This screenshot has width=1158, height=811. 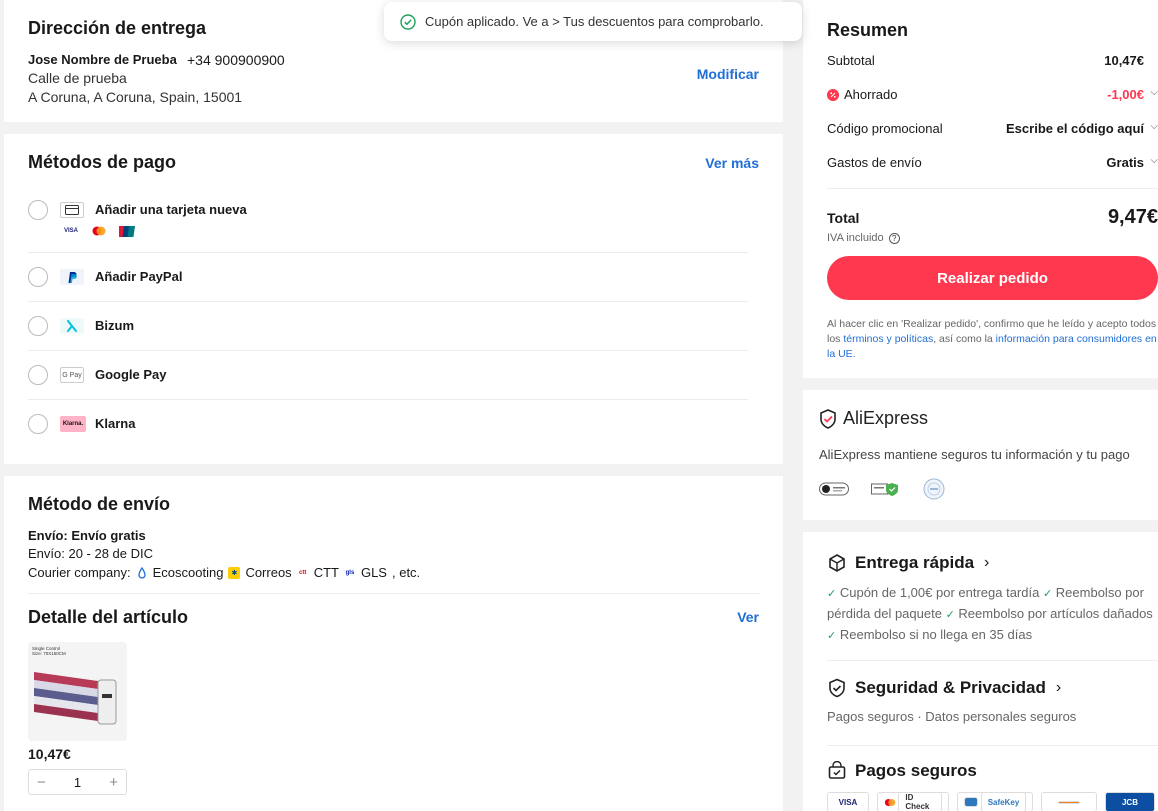 I want to click on courier-name: Correos, so click(x=268, y=572).